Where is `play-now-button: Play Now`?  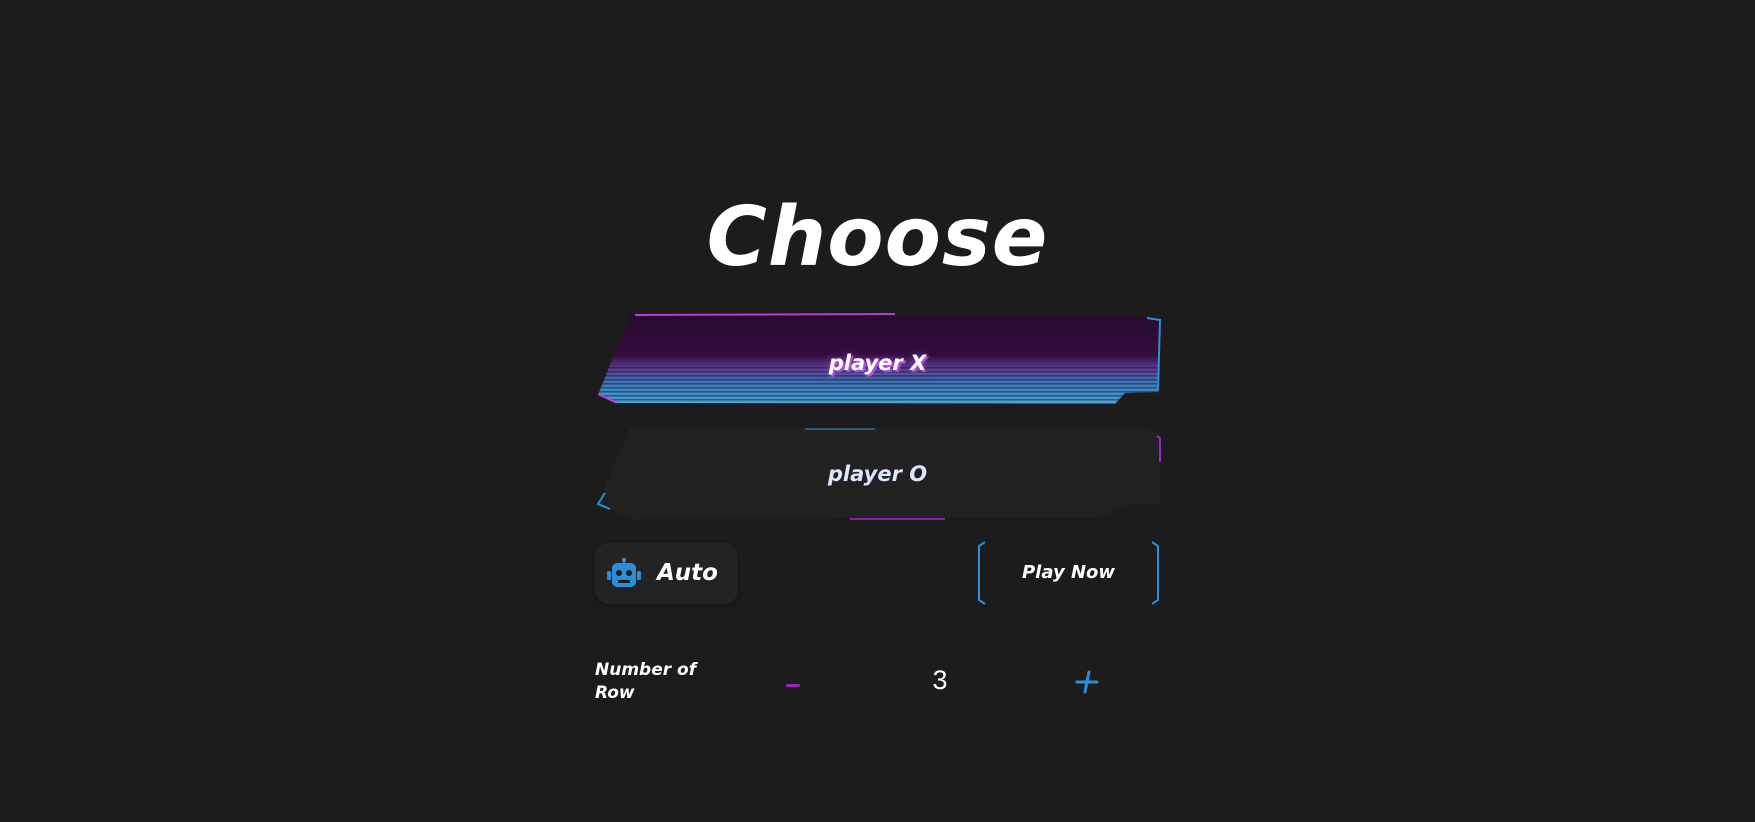 play-now-button: Play Now is located at coordinates (1068, 573).